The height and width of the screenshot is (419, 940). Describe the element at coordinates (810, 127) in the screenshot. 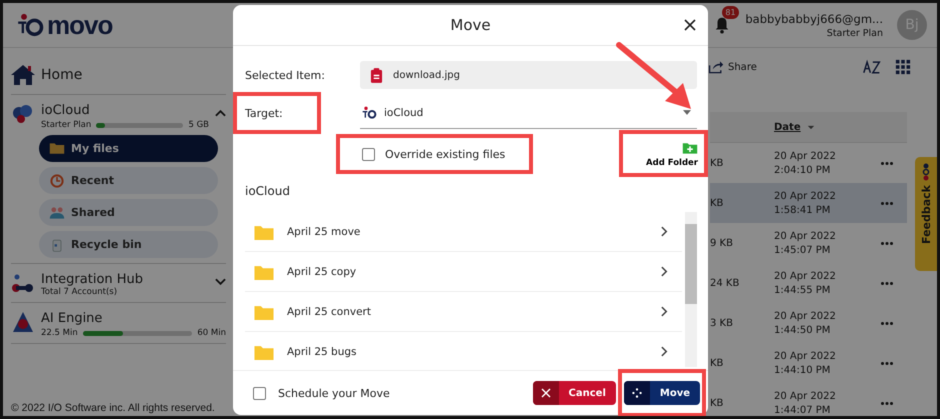

I see `sort-caret-icon` at that location.